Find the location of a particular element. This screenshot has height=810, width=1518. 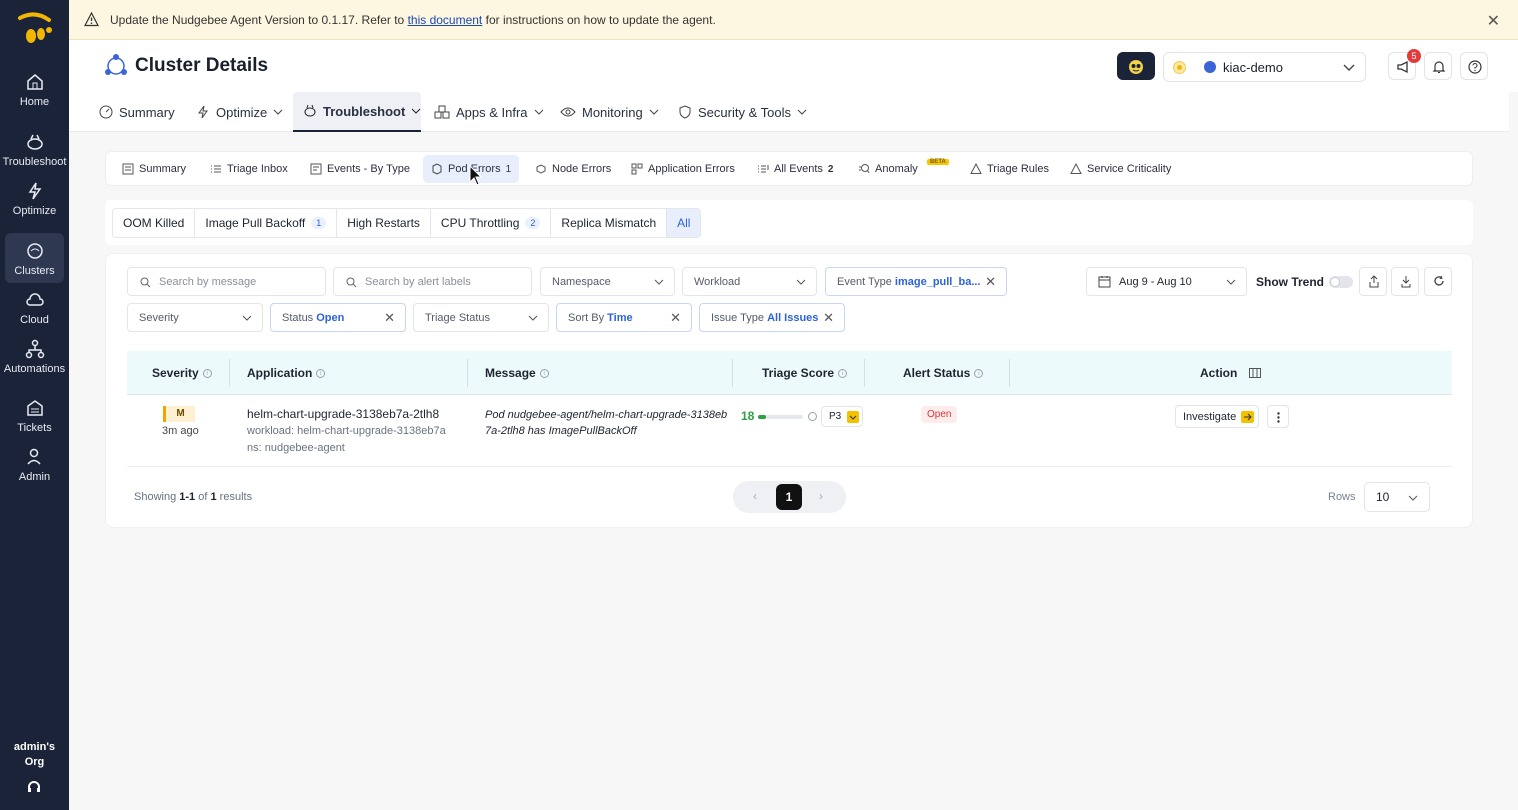

ai-assistant-button is located at coordinates (1136, 66).